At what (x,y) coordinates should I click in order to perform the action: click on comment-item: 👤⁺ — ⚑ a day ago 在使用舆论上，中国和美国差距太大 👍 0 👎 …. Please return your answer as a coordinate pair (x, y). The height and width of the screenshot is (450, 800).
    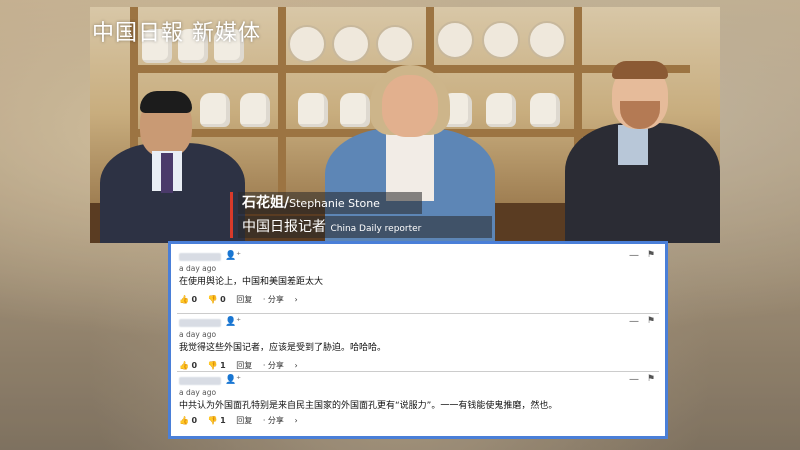
    Looking at the image, I should click on (418, 277).